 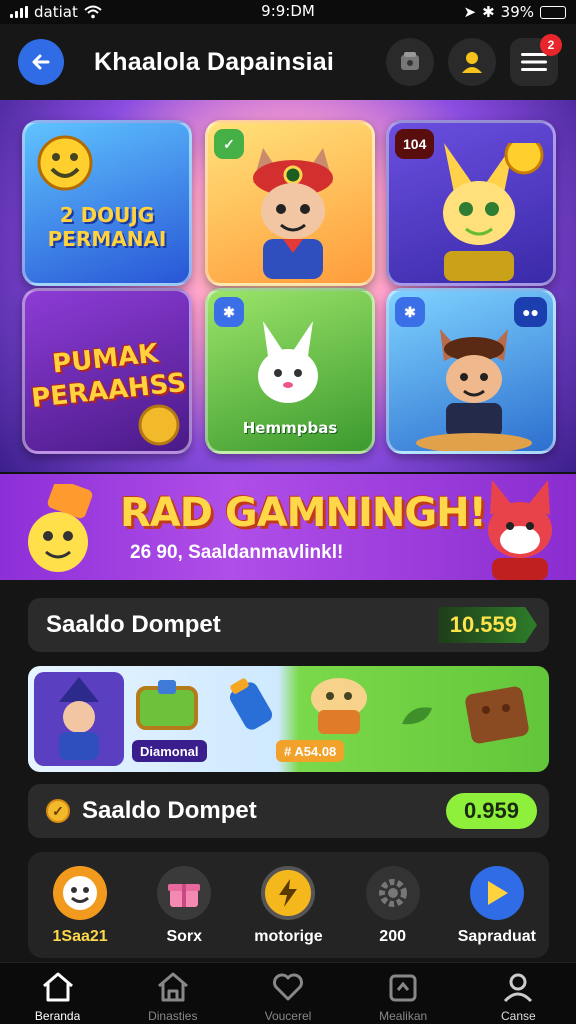 I want to click on app-header: Khaalola Dapainsiai 2, so click(x=288, y=62).